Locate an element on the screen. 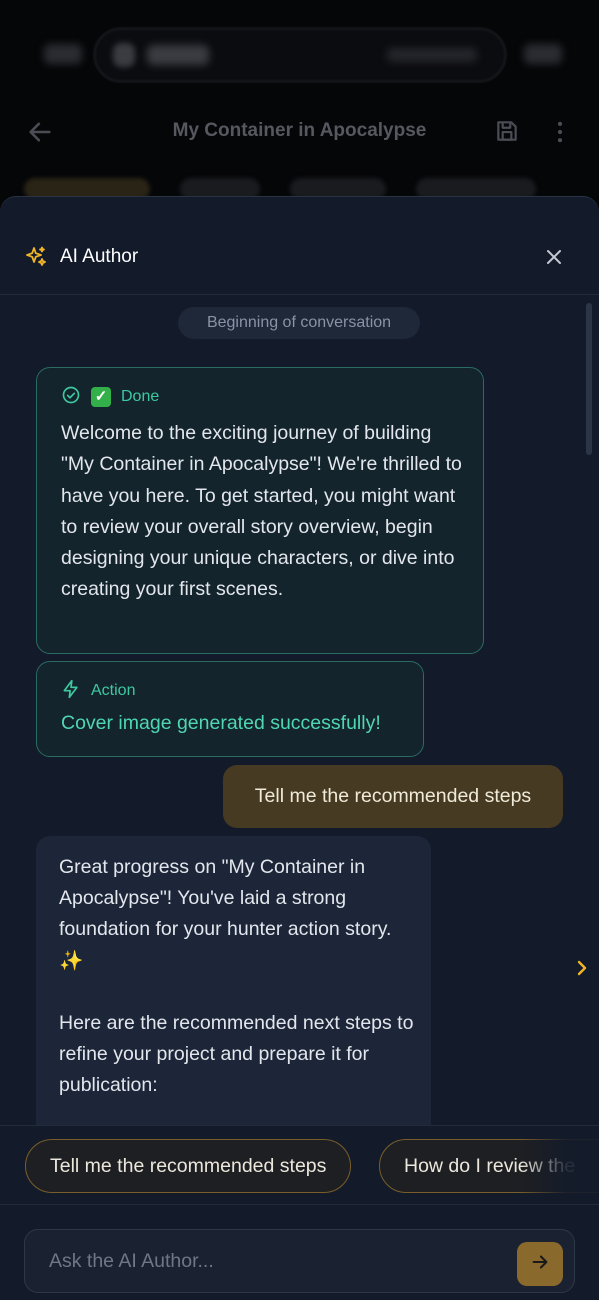  arrow-right-icon is located at coordinates (540, 1264).